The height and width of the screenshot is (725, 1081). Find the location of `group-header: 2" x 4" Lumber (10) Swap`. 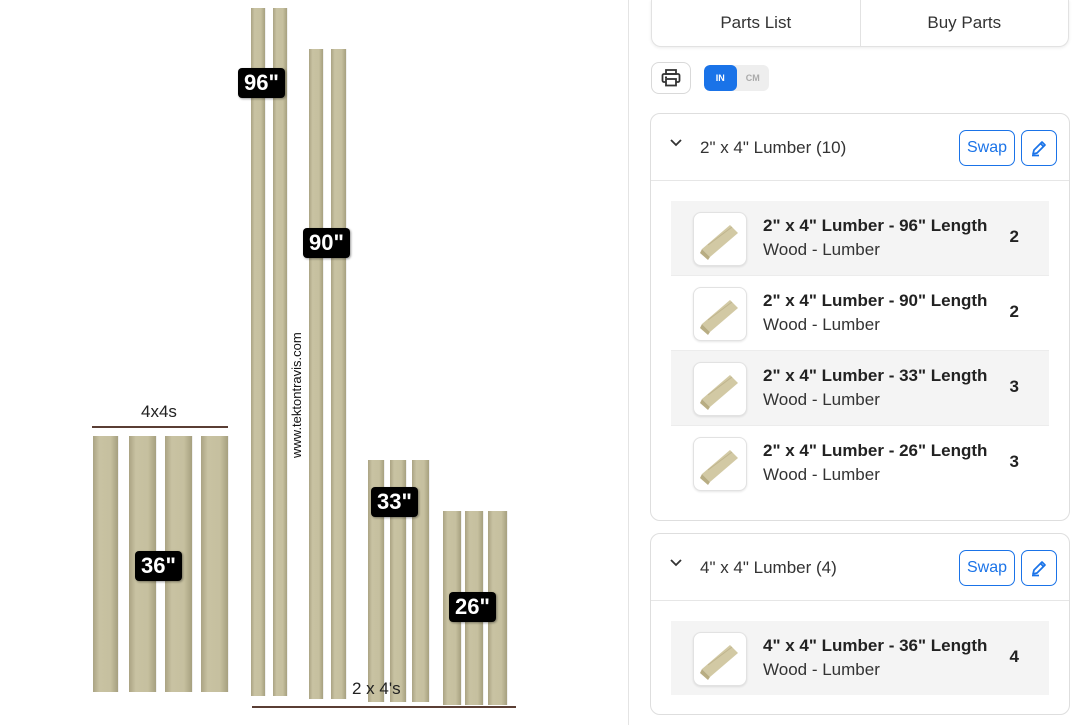

group-header: 2" x 4" Lumber (10) Swap is located at coordinates (860, 147).